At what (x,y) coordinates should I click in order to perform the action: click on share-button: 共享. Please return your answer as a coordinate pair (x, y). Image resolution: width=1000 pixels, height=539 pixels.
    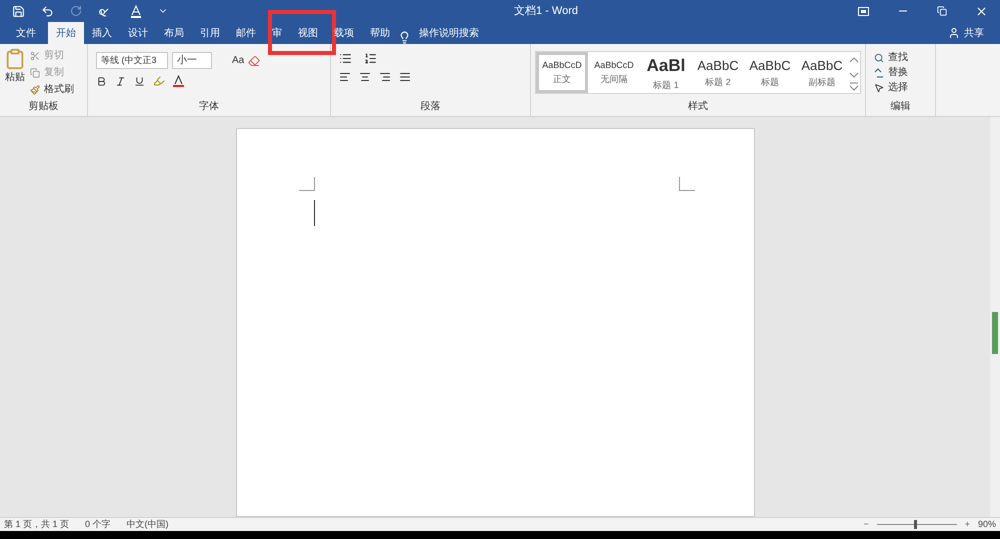
    Looking at the image, I should click on (974, 33).